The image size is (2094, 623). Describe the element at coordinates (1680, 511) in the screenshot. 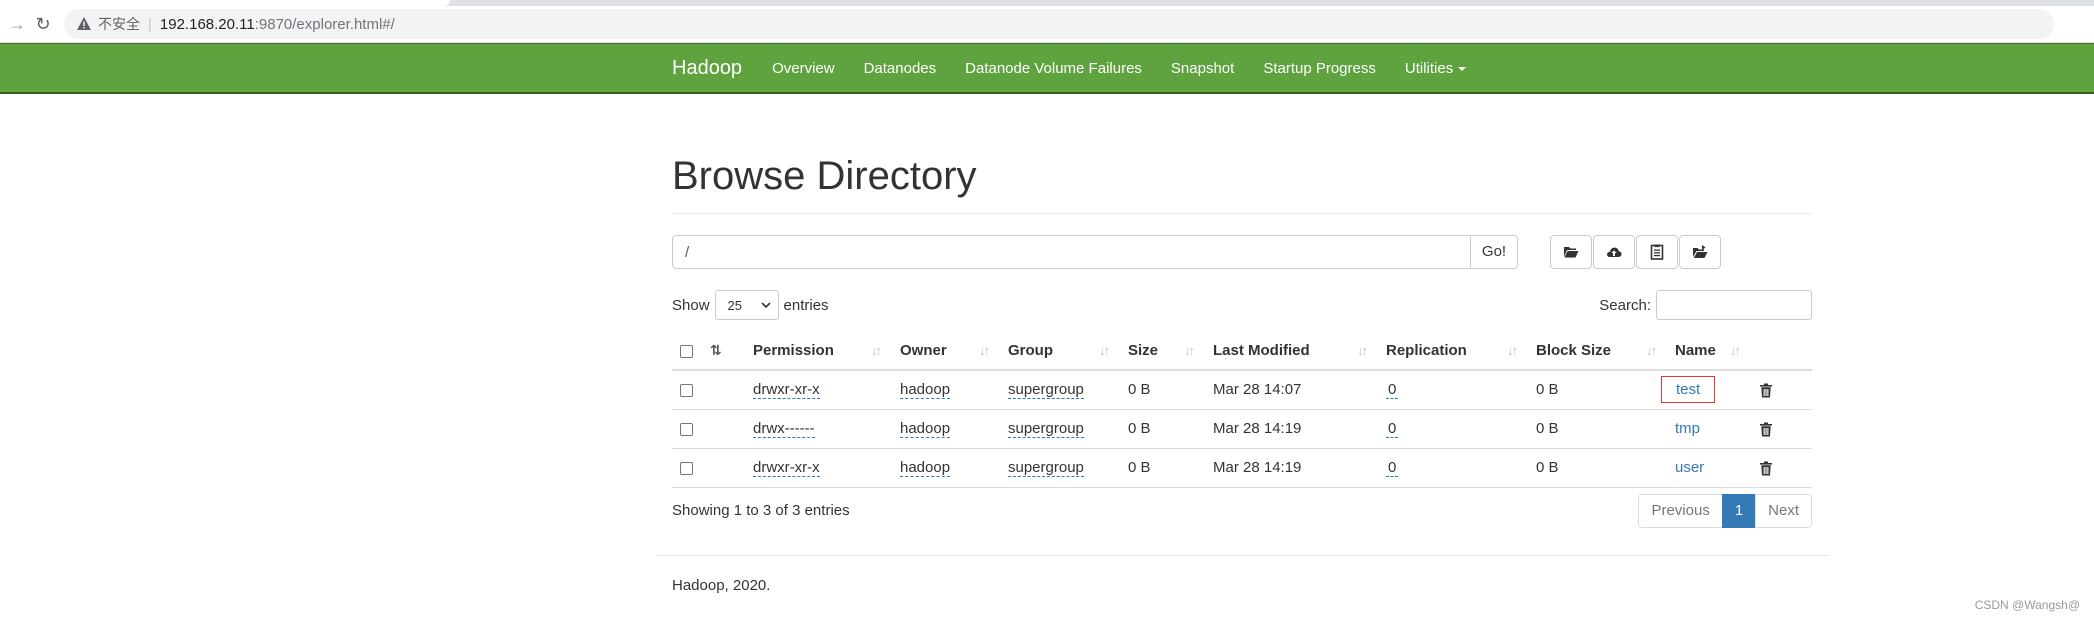

I see `previous-page-button: Previous` at that location.